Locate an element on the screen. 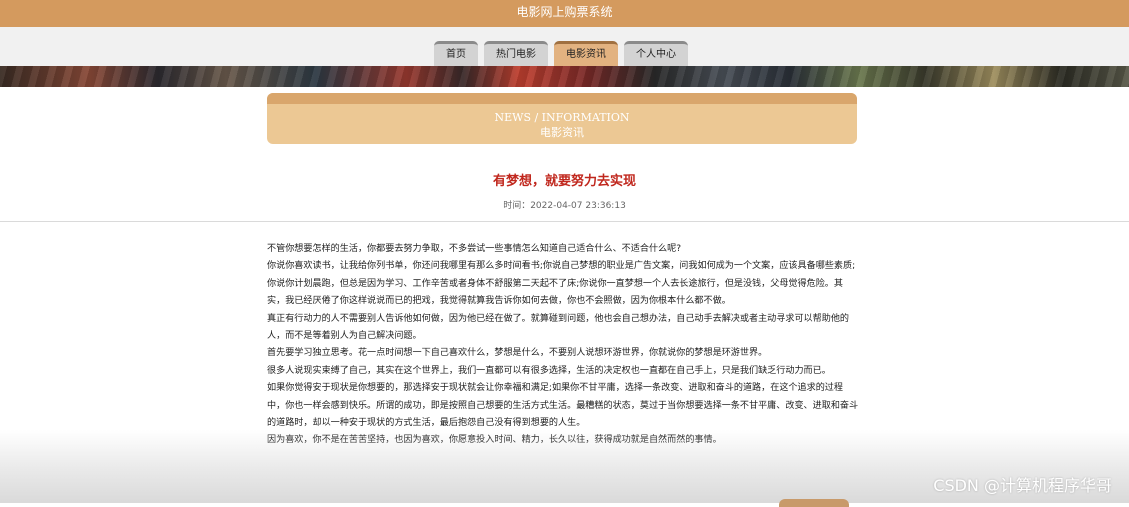 Image resolution: width=1129 pixels, height=507 pixels. csdn-watermark: CSDN @计算机程序华哥 is located at coordinates (1022, 485).